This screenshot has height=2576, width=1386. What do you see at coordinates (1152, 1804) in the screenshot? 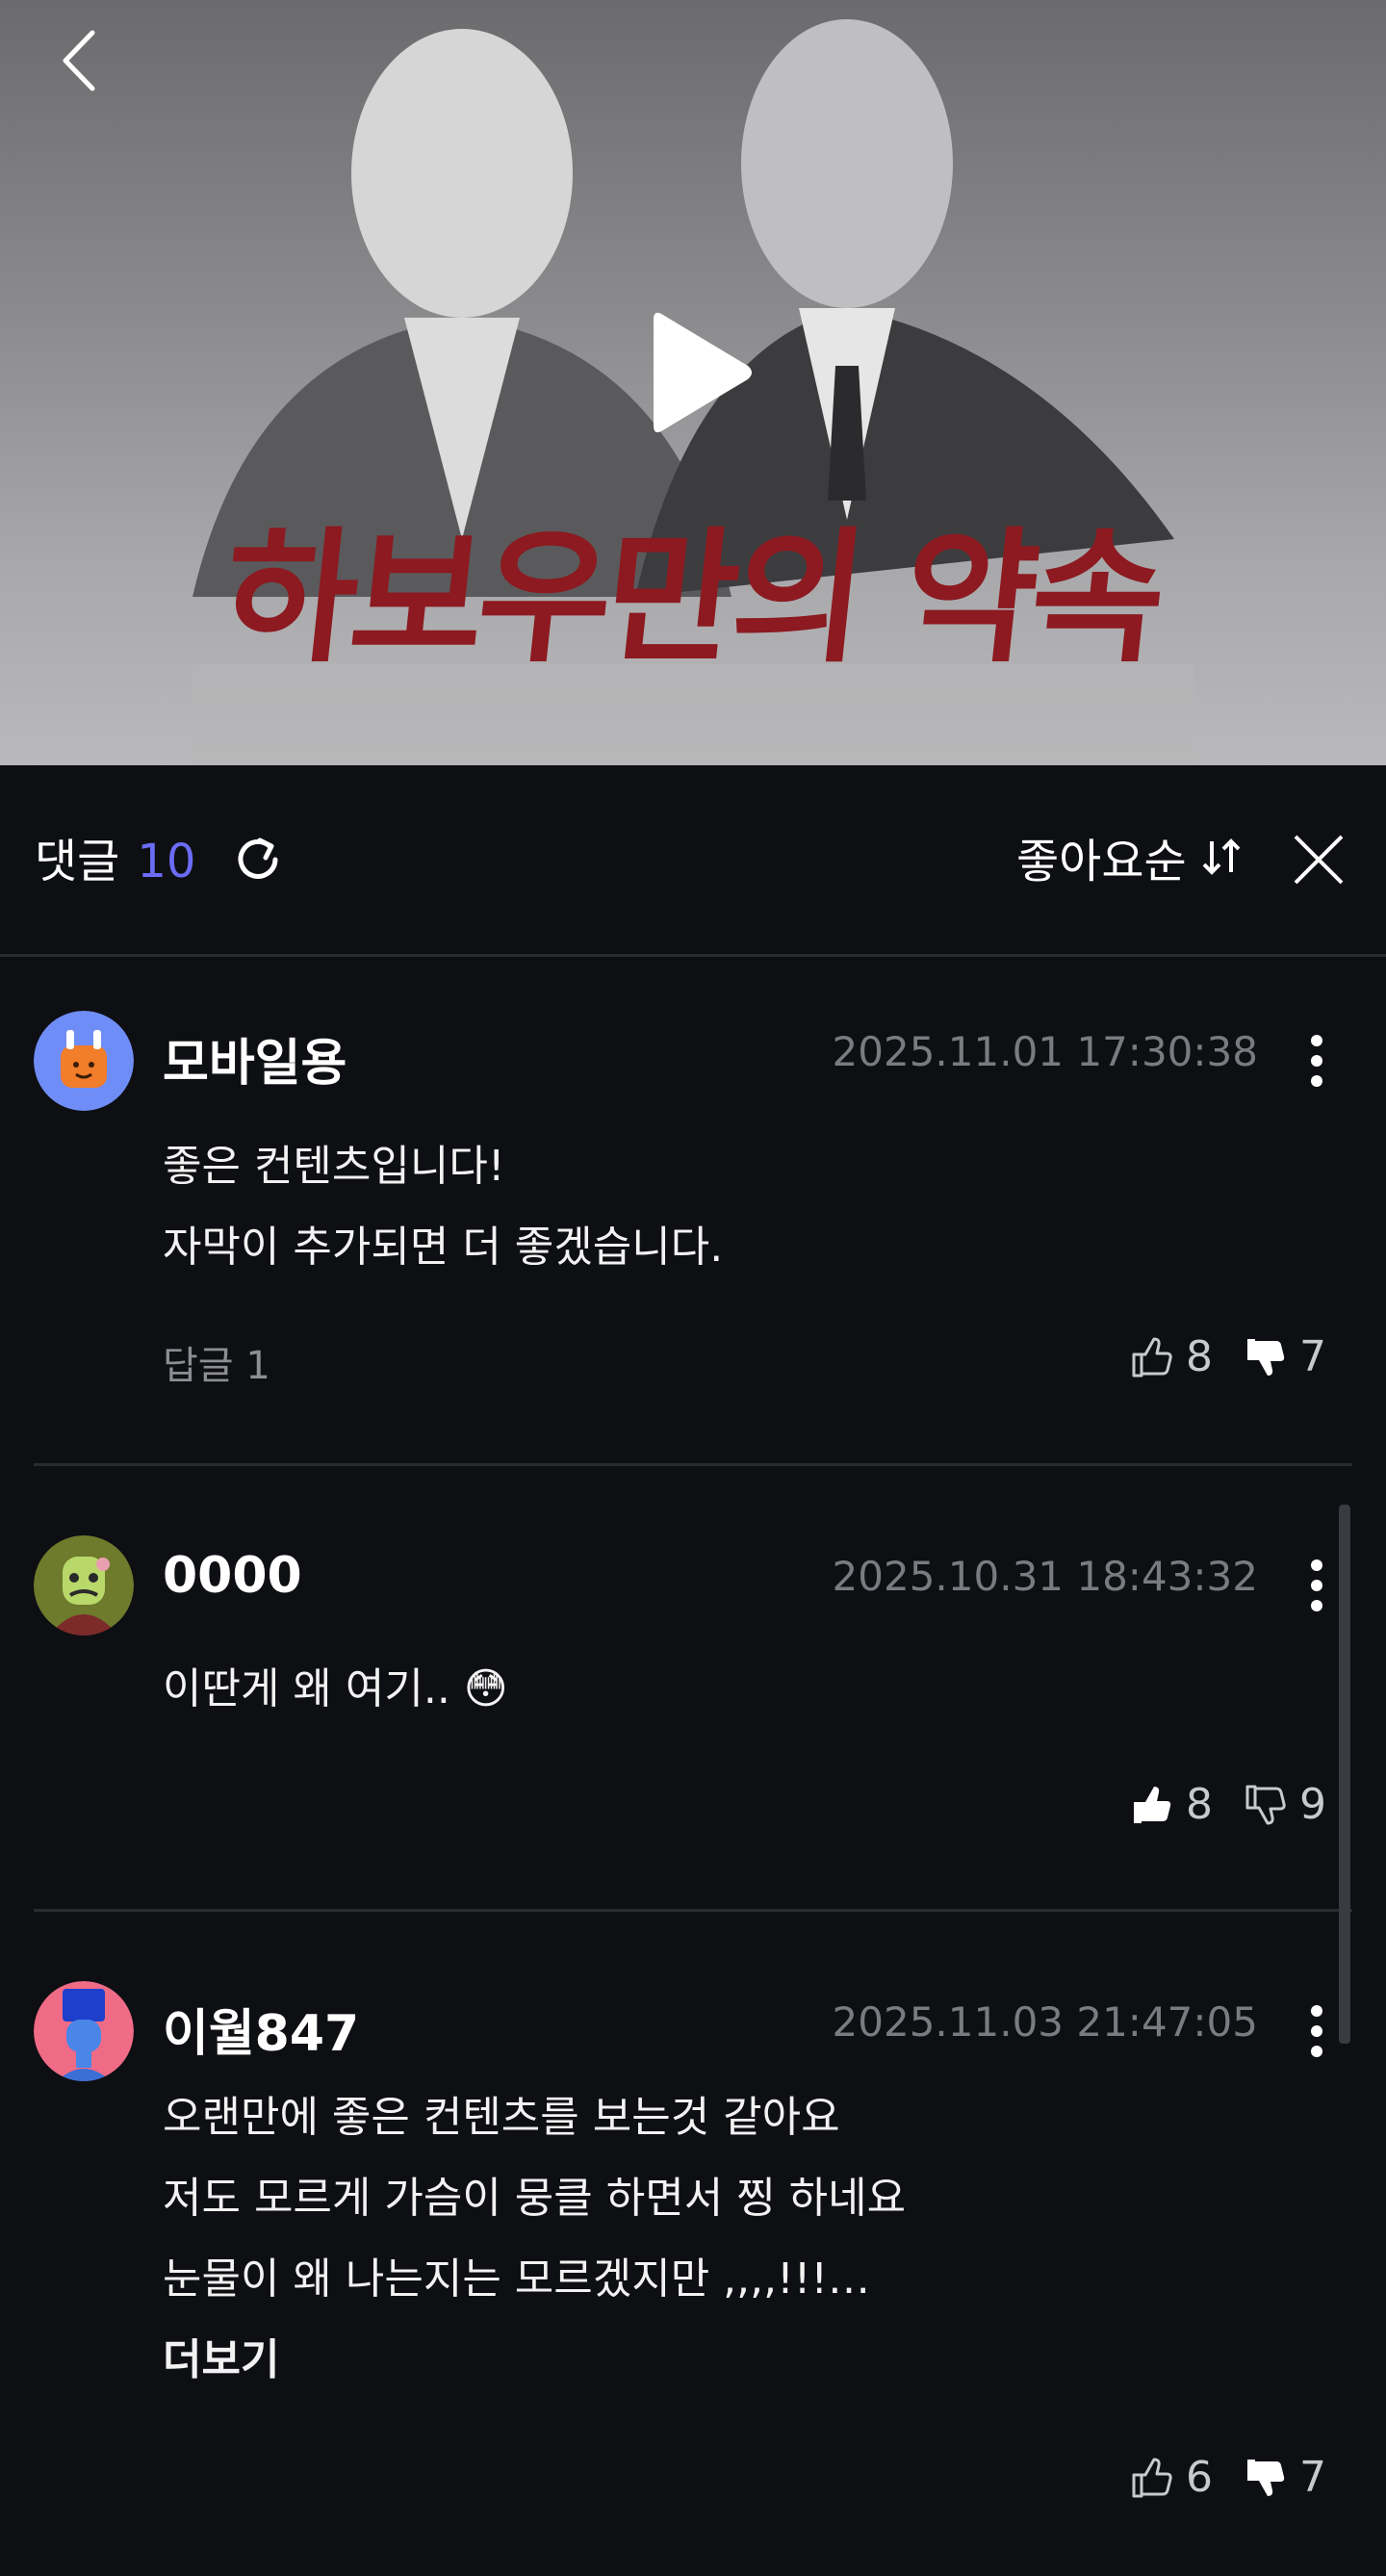
I see `thumbs-up-filled-icon` at bounding box center [1152, 1804].